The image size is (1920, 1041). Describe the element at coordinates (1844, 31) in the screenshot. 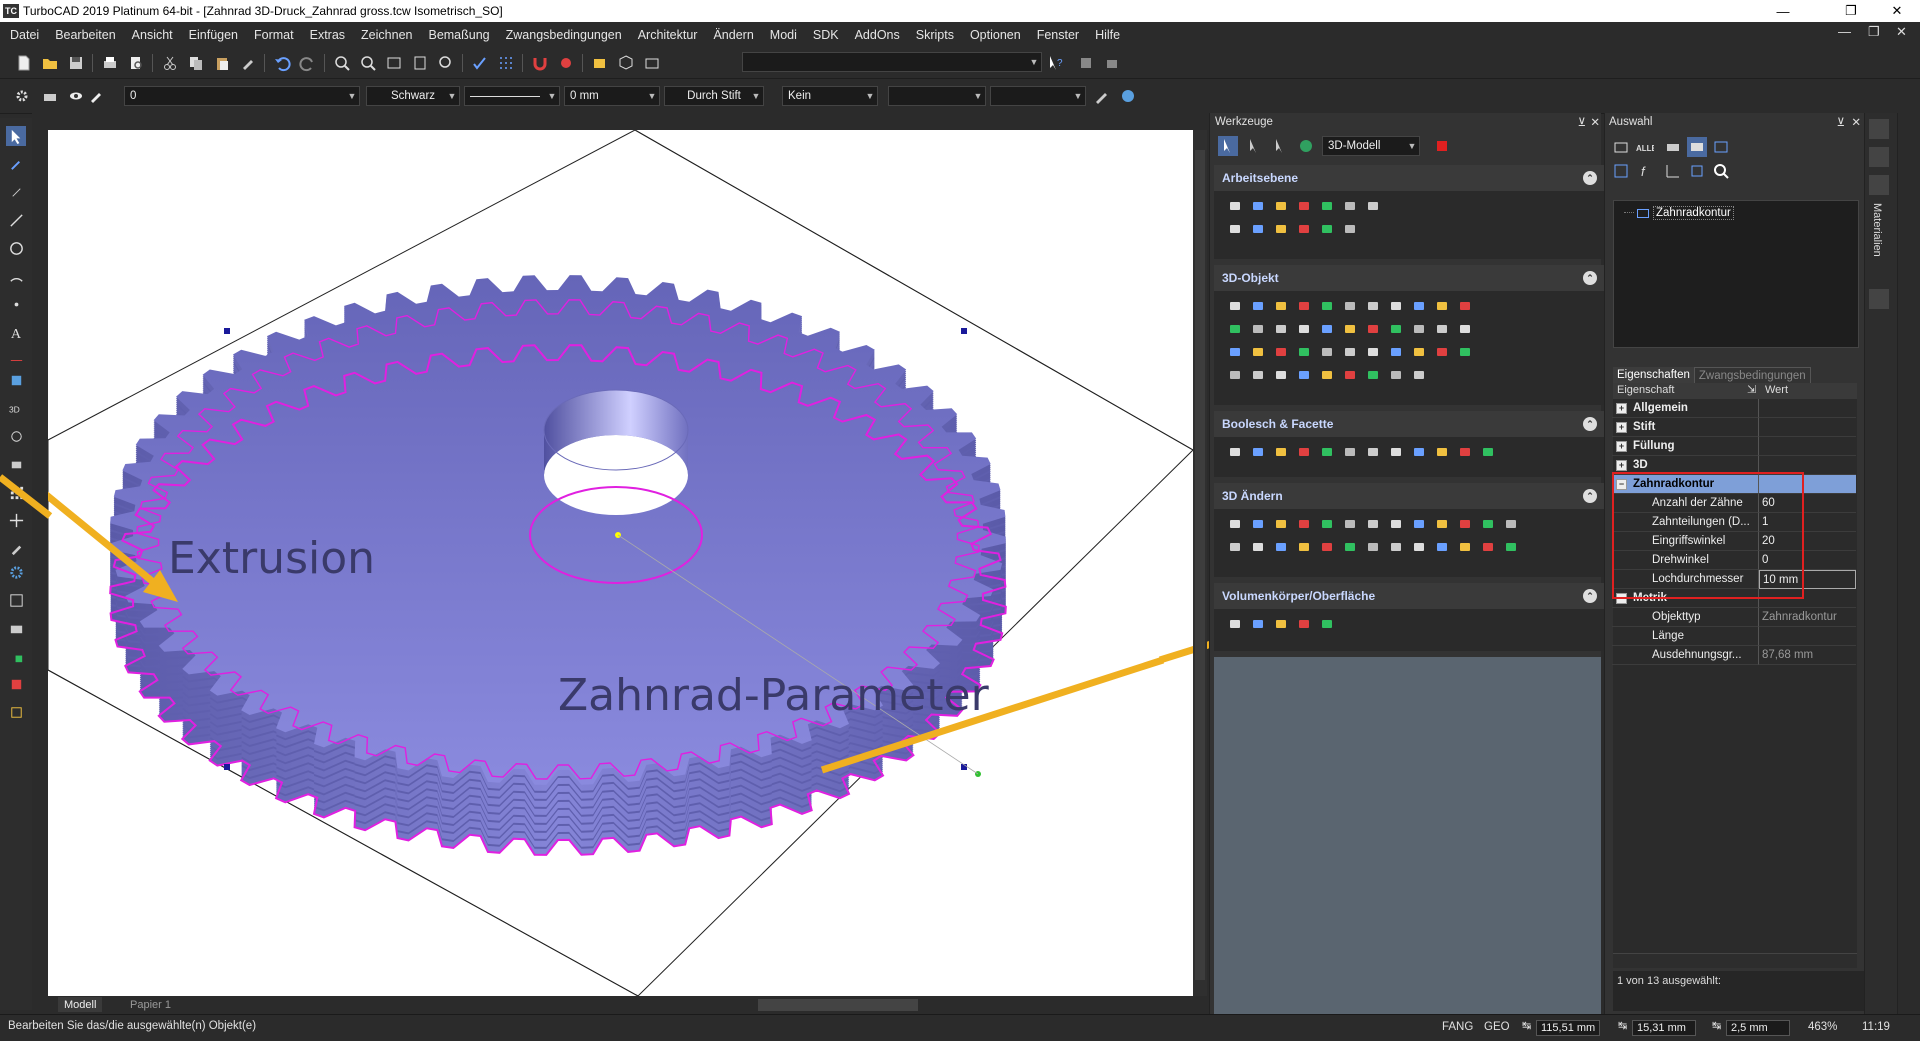

I see `doc-minimize-button: —` at that location.